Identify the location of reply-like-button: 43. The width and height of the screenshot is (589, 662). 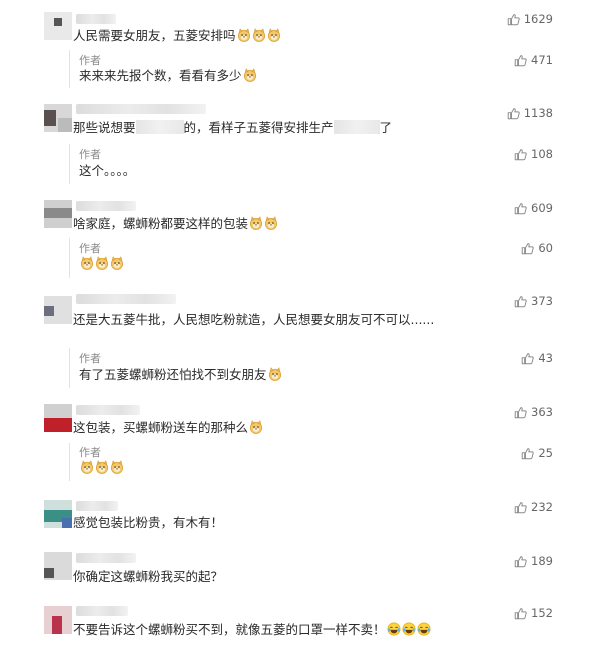
(537, 358).